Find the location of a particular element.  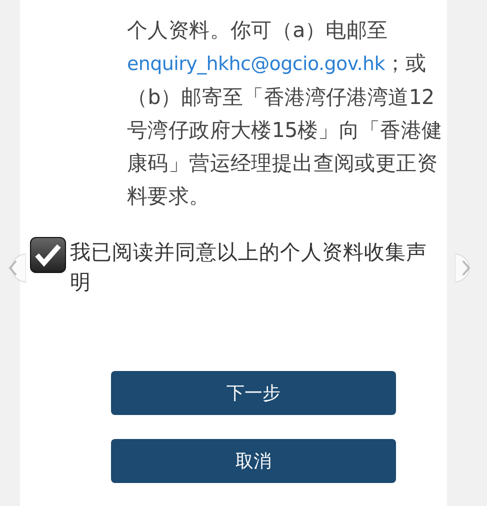

email-link: enquiry_hkhc@ogcio.gov.hk is located at coordinates (256, 64).